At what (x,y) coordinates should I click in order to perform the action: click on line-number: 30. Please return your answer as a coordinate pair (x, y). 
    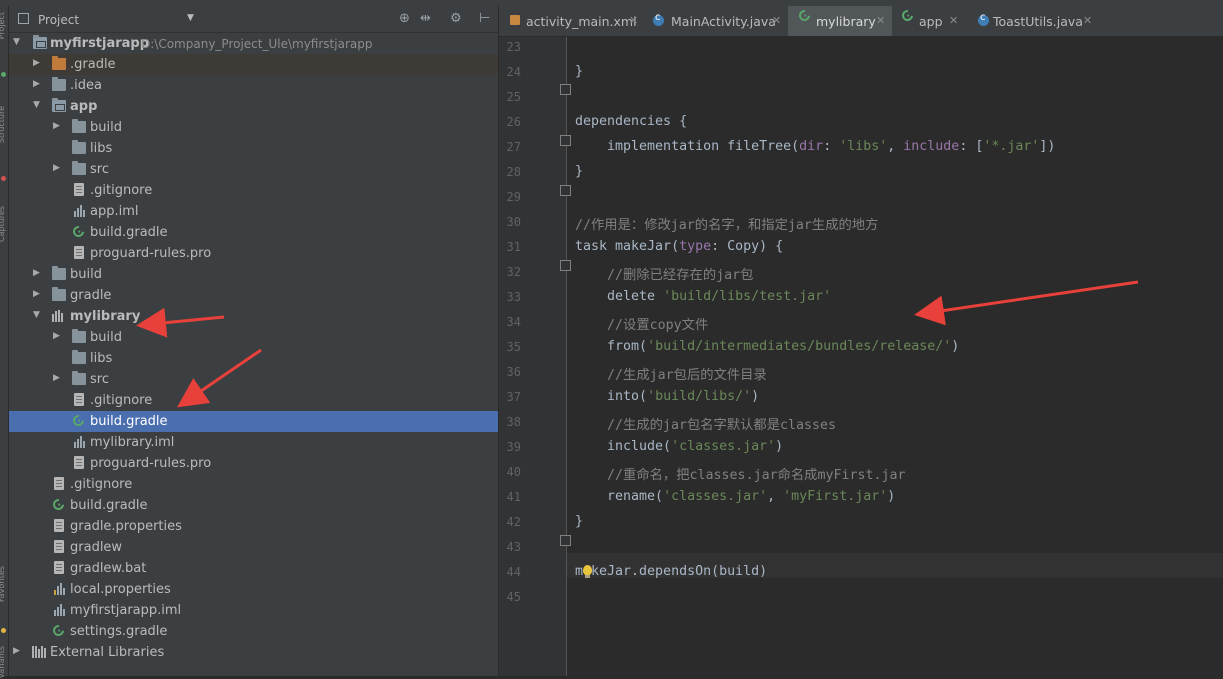
    Looking at the image, I should click on (513, 222).